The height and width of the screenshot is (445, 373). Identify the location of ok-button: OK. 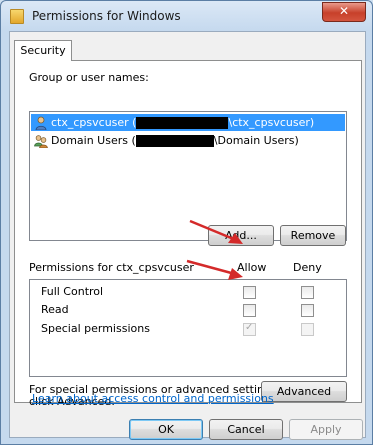
(166, 429).